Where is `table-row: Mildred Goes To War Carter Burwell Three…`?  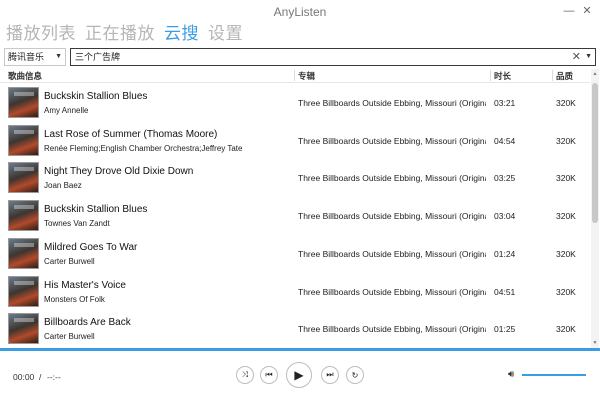
table-row: Mildred Goes To War Carter Burwell Three… is located at coordinates (295, 254).